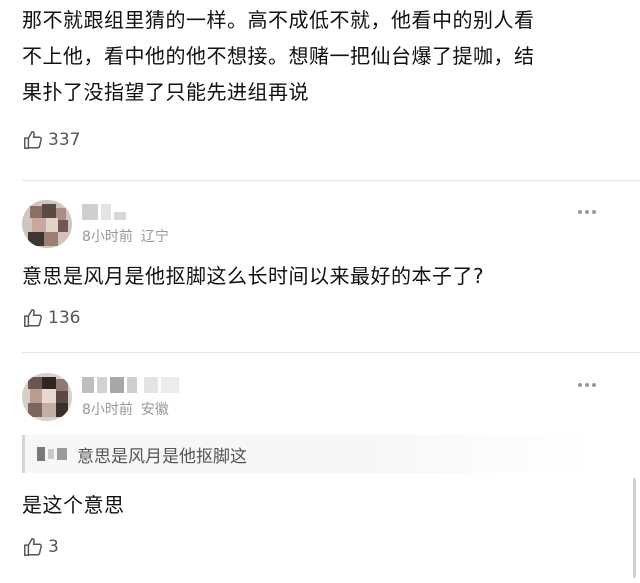 The width and height of the screenshot is (640, 583). I want to click on like-button: 3, so click(320, 547).